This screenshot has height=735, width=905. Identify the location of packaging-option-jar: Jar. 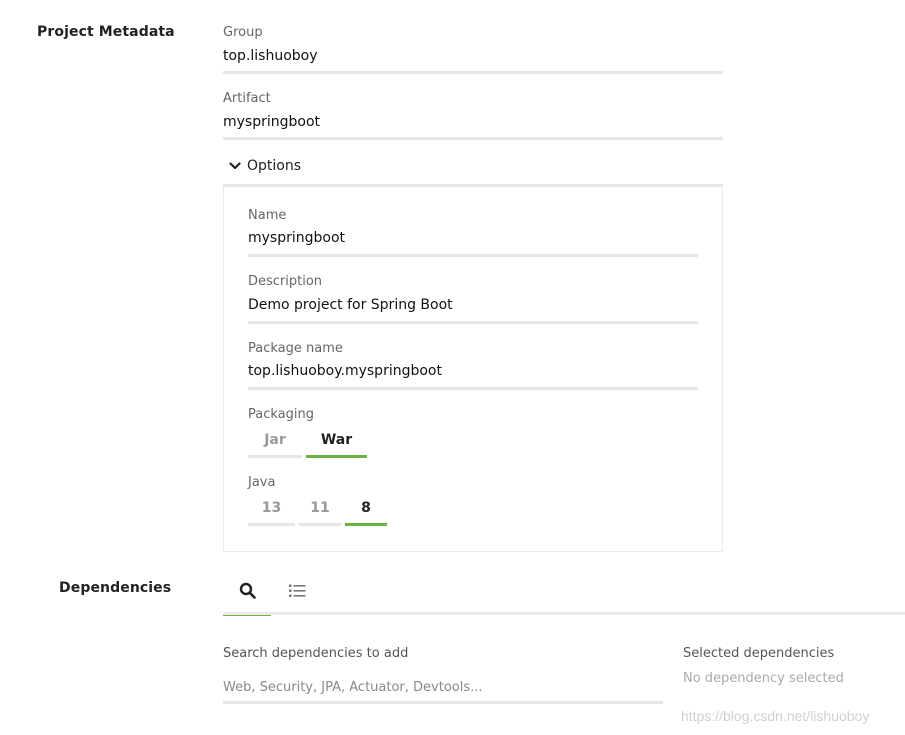
(275, 443).